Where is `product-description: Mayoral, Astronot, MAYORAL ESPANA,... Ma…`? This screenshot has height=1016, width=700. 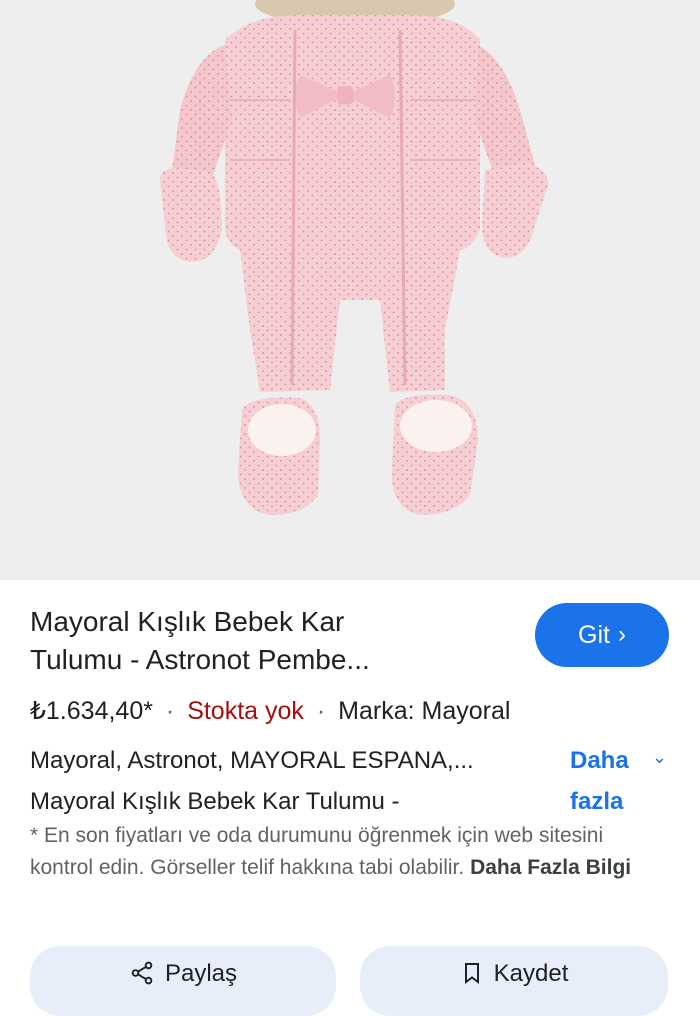 product-description: Mayoral, Astronot, MAYORAL ESPANA,... Ma… is located at coordinates (285, 781).